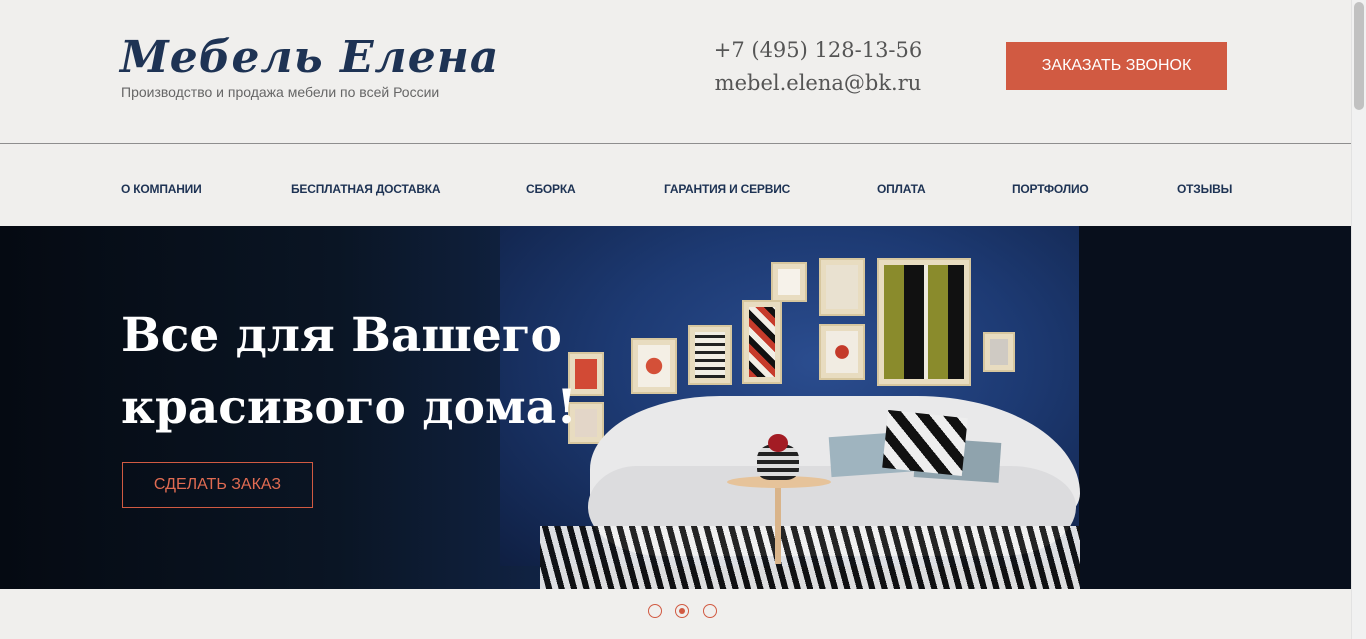  Describe the element at coordinates (551, 189) in the screenshot. I see `nav-item-assembly: СБОРКА` at that location.